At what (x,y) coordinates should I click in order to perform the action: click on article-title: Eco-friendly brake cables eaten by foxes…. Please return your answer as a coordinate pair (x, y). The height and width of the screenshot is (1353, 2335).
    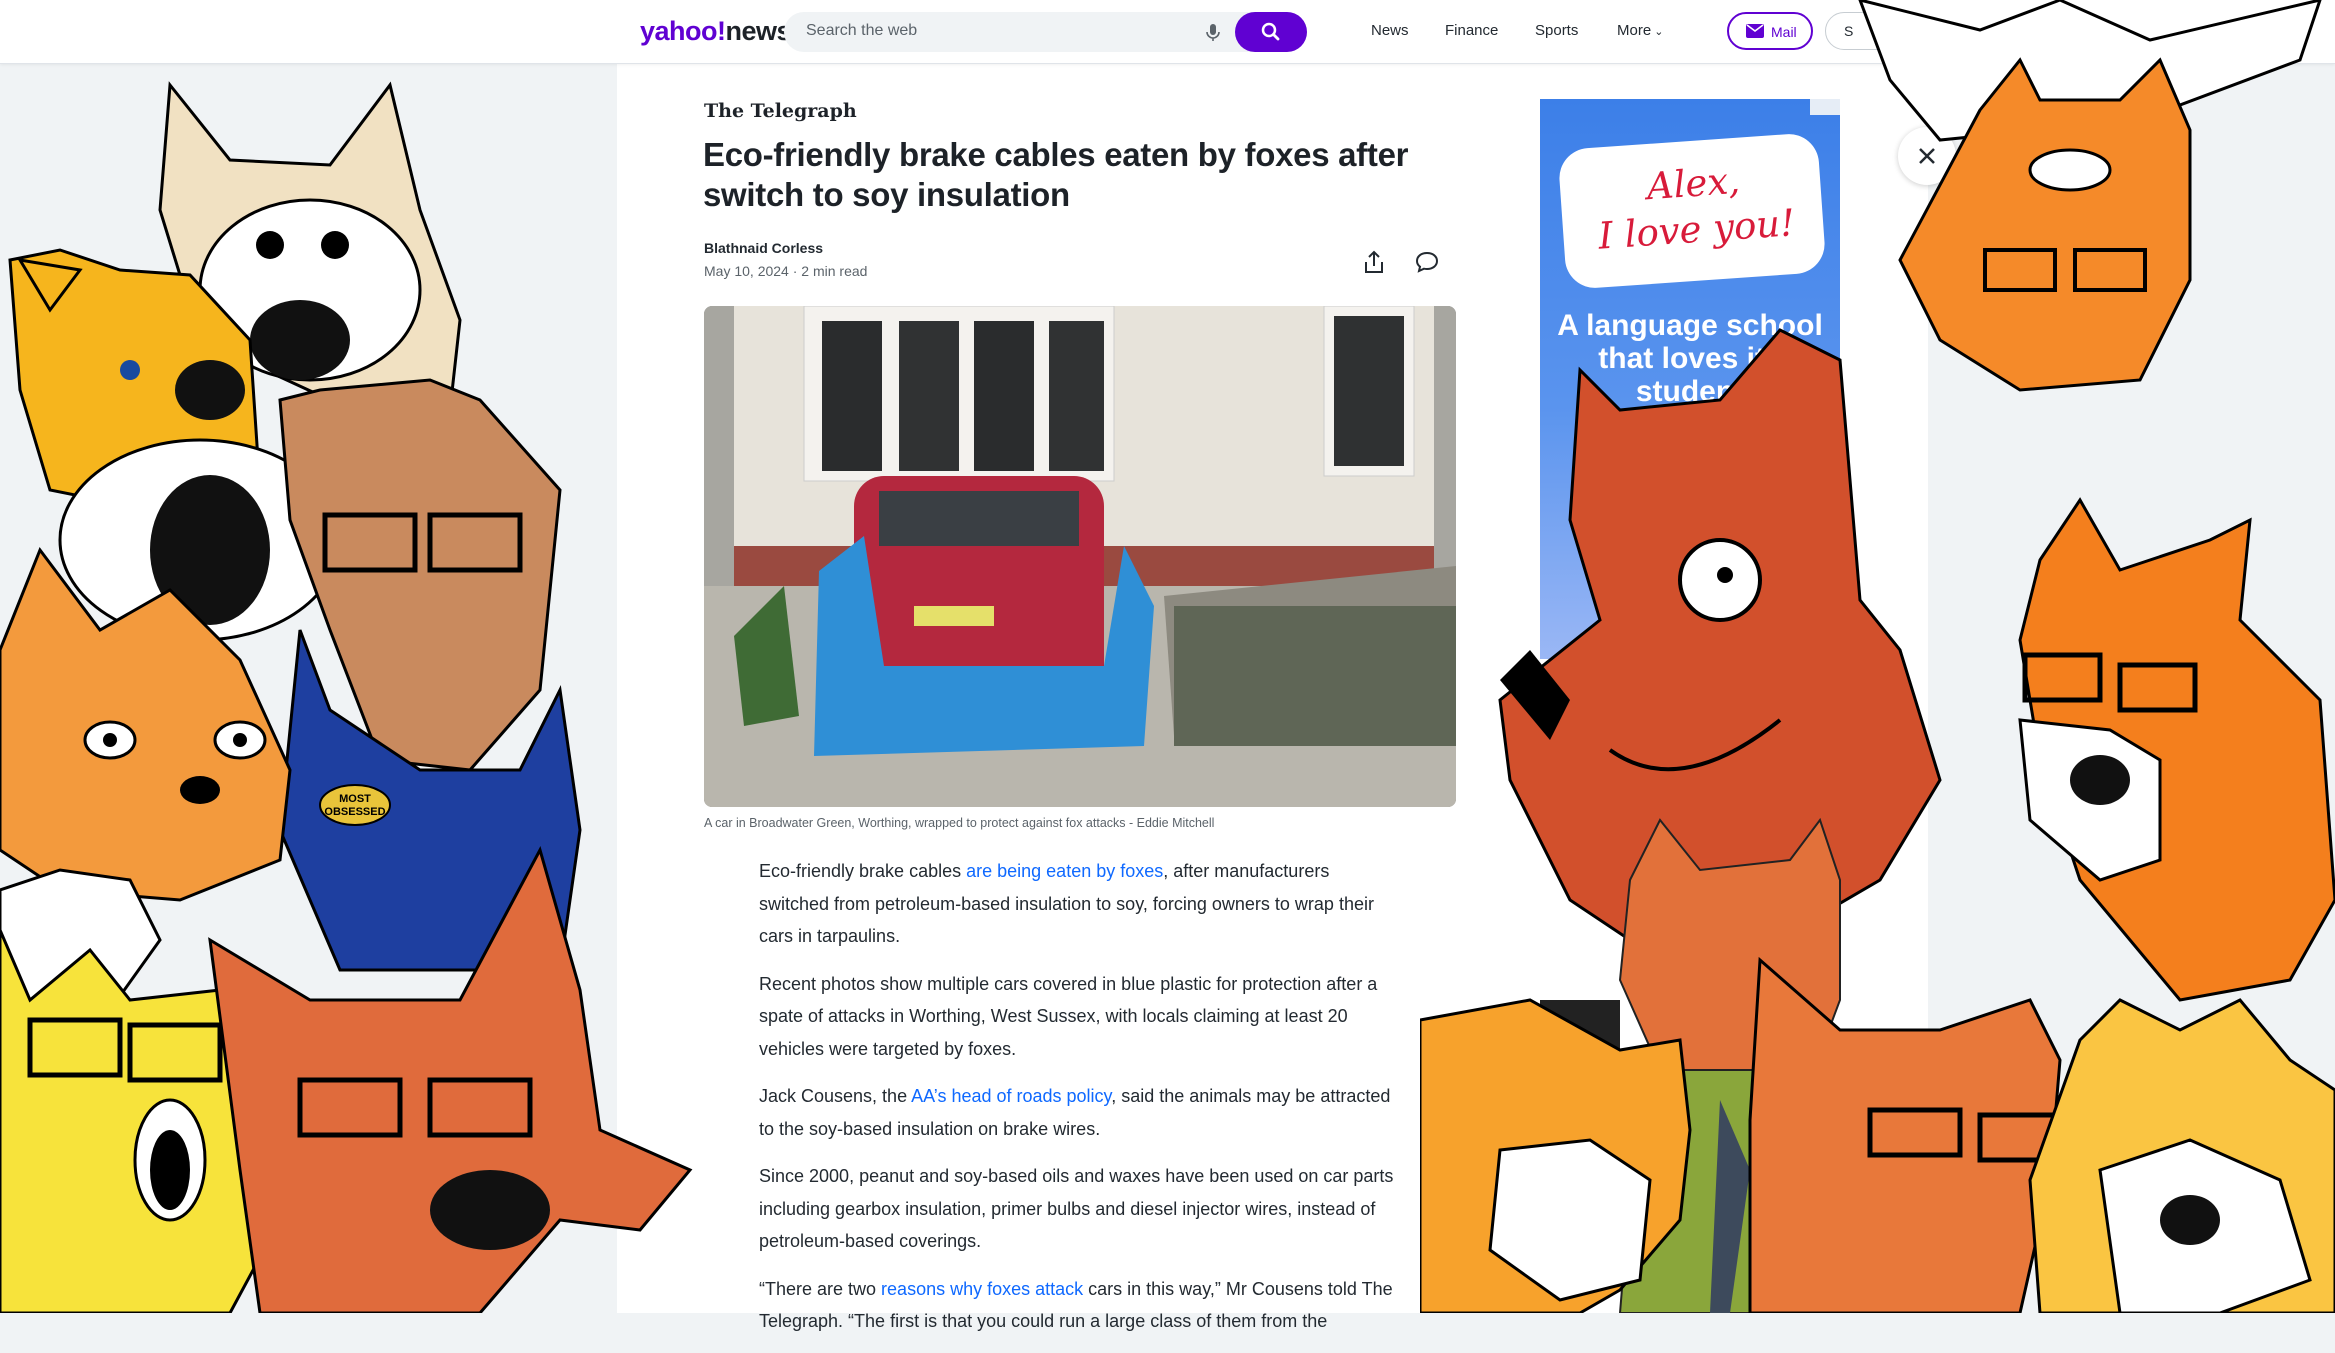
    Looking at the image, I should click on (1056, 174).